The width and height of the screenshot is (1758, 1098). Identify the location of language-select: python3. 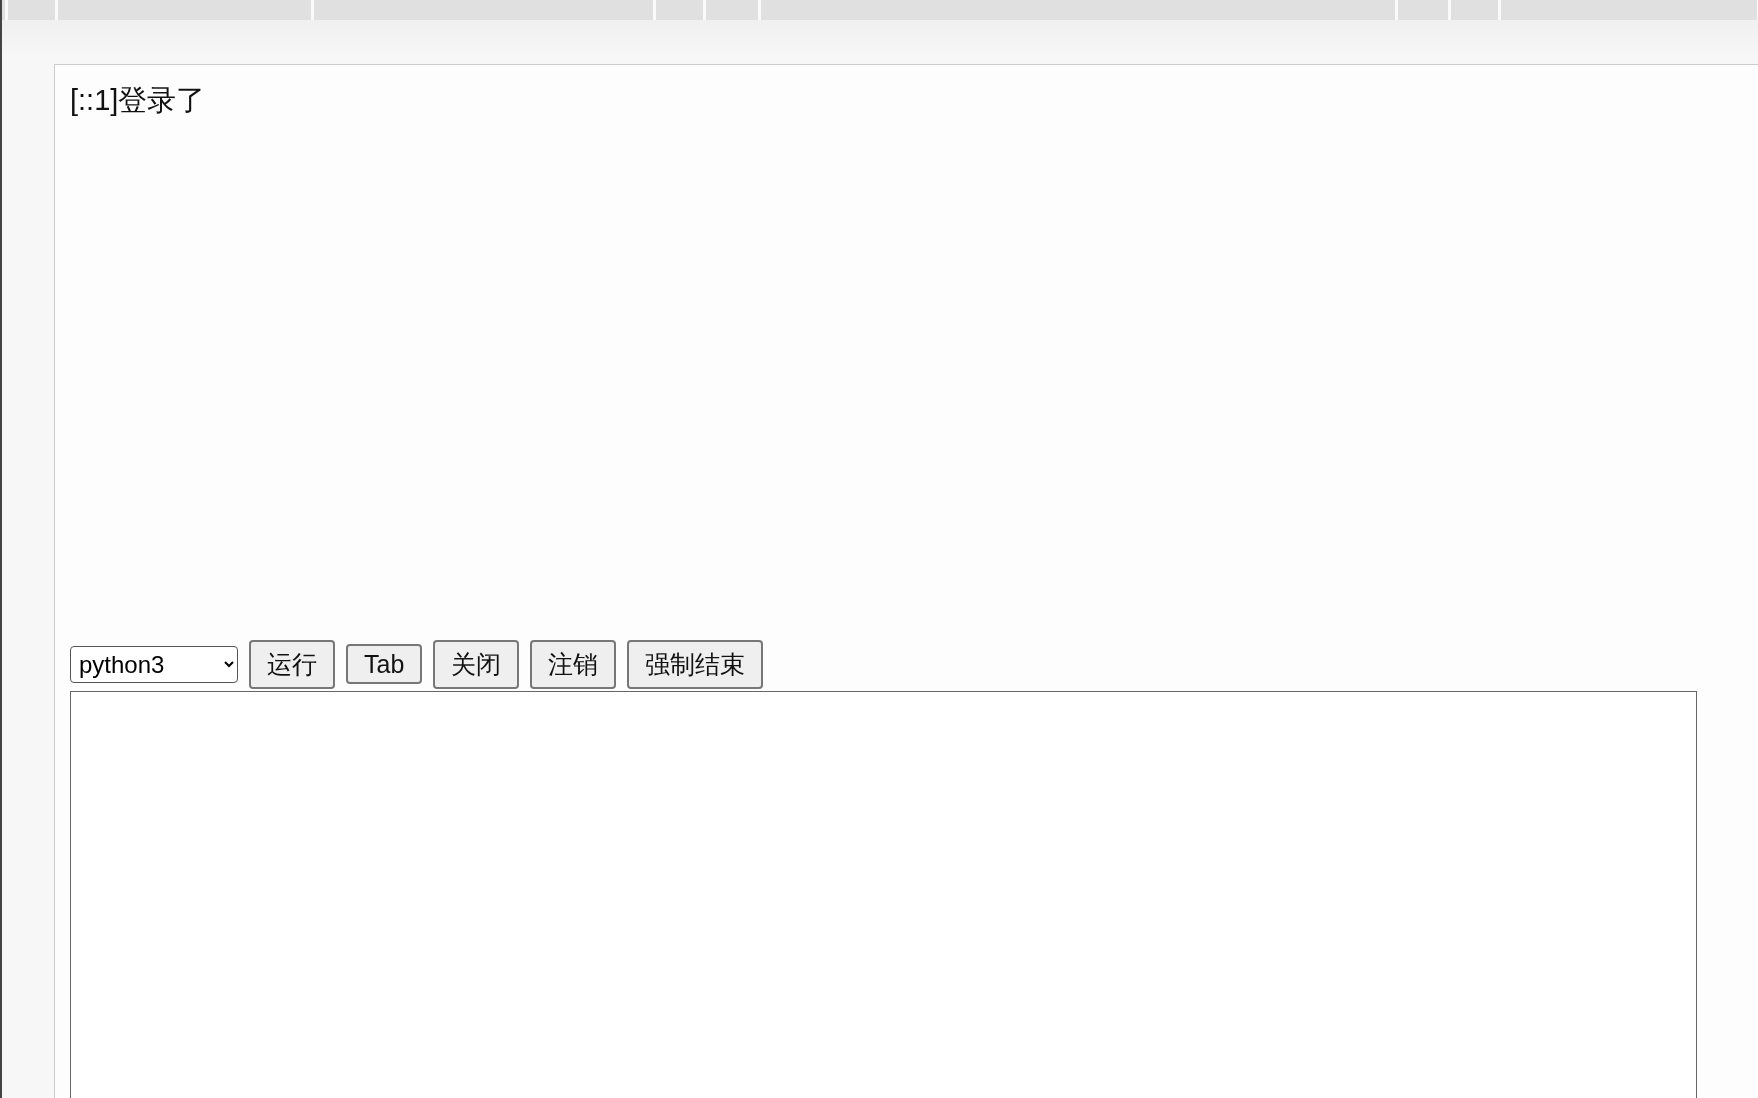
(154, 664).